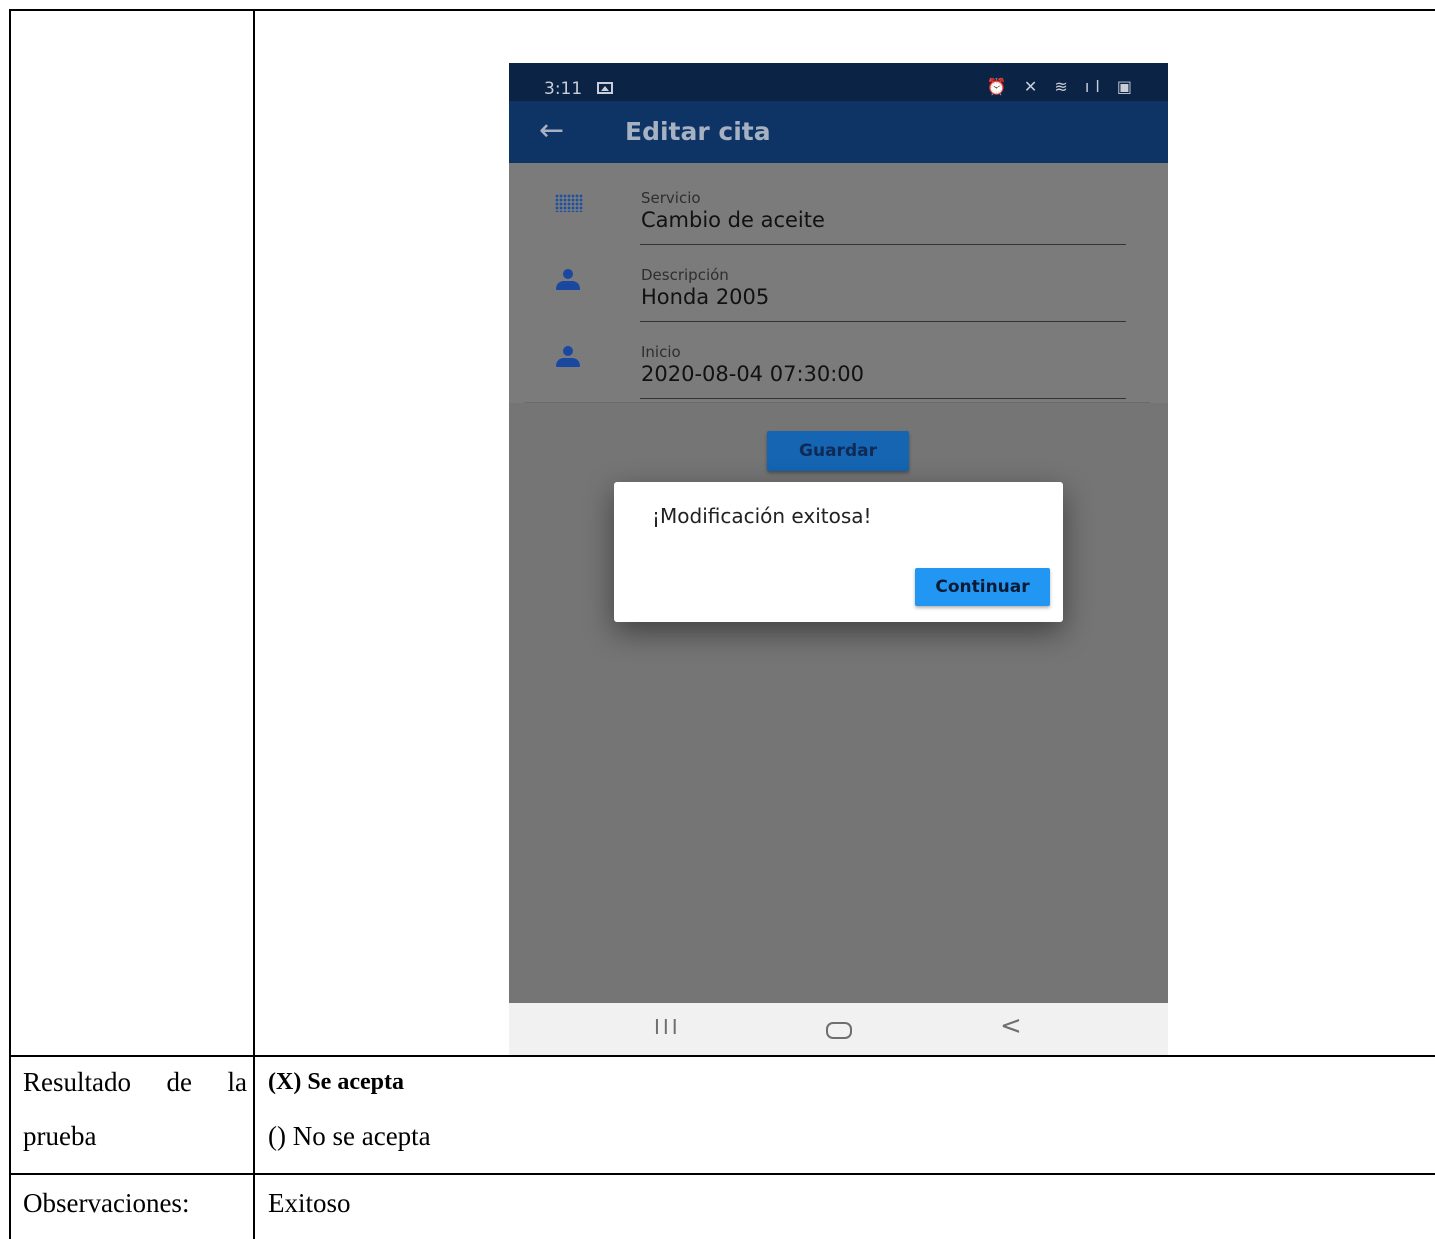 The height and width of the screenshot is (1239, 1435). What do you see at coordinates (838, 82) in the screenshot?
I see `status-bar: 3:11 ⏰ ✕ ≋ ıl ▣` at bounding box center [838, 82].